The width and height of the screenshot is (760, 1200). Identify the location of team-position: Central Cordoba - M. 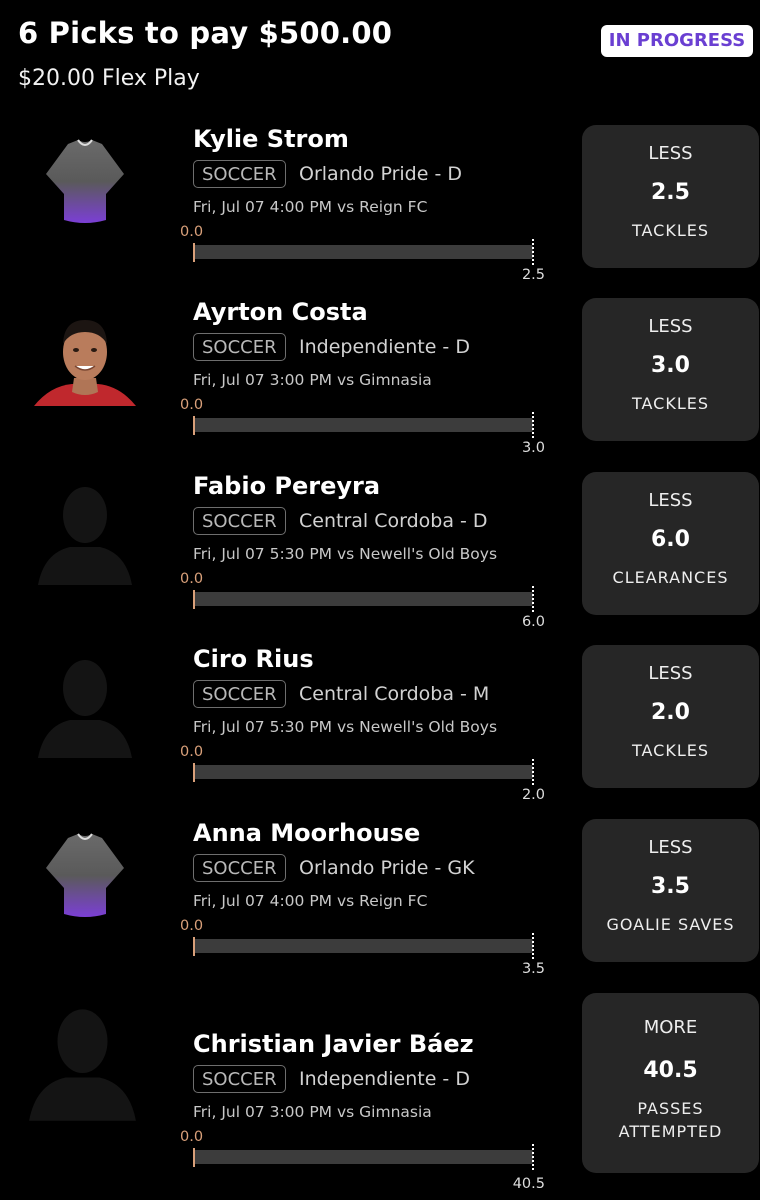
(394, 694).